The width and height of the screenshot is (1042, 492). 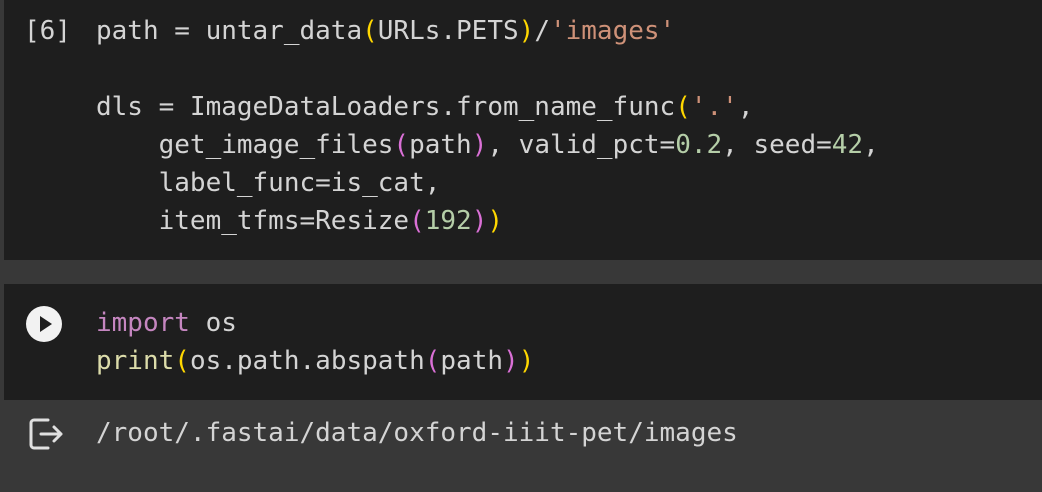 What do you see at coordinates (245, 145) in the screenshot?
I see `code-token: get_image_files` at bounding box center [245, 145].